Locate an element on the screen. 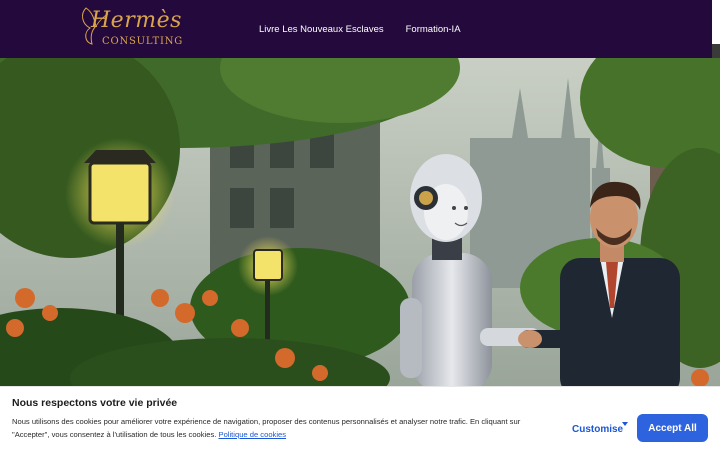 The height and width of the screenshot is (450, 720). customise-button: Customise is located at coordinates (597, 429).